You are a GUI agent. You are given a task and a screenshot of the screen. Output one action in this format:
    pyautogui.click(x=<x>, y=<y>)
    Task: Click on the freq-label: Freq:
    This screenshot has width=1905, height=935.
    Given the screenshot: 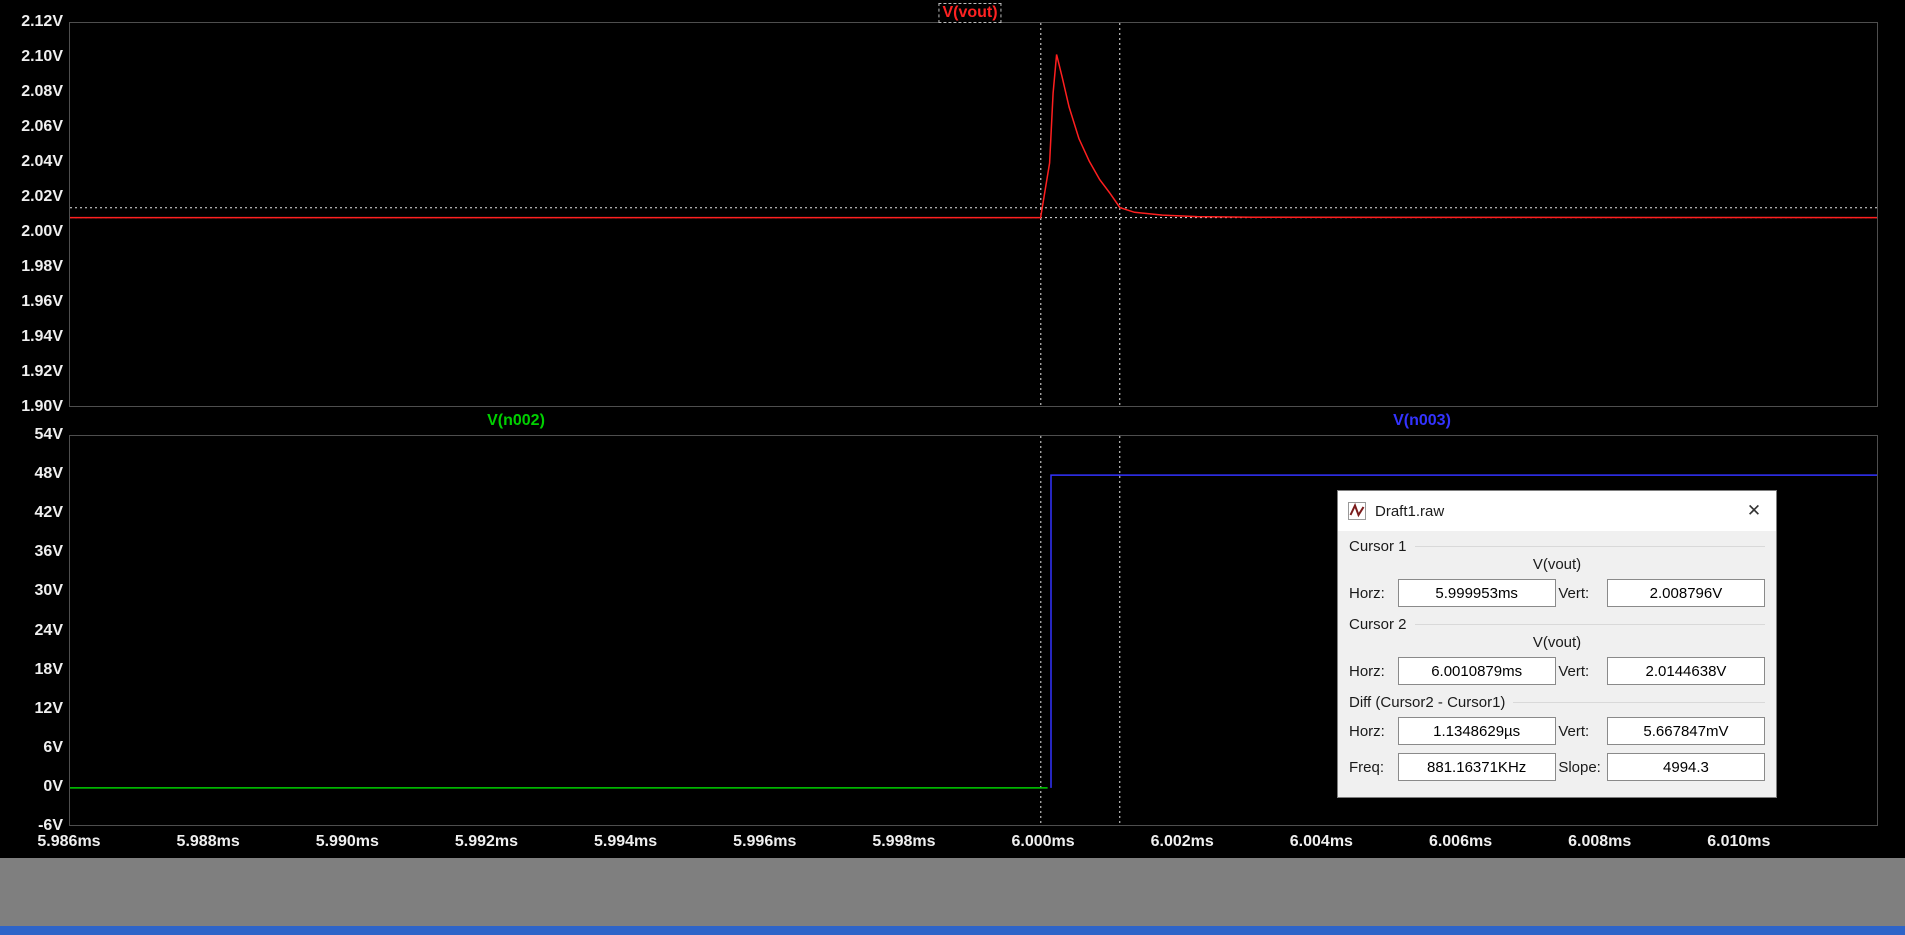 What is the action you would take?
    pyautogui.click(x=1367, y=767)
    